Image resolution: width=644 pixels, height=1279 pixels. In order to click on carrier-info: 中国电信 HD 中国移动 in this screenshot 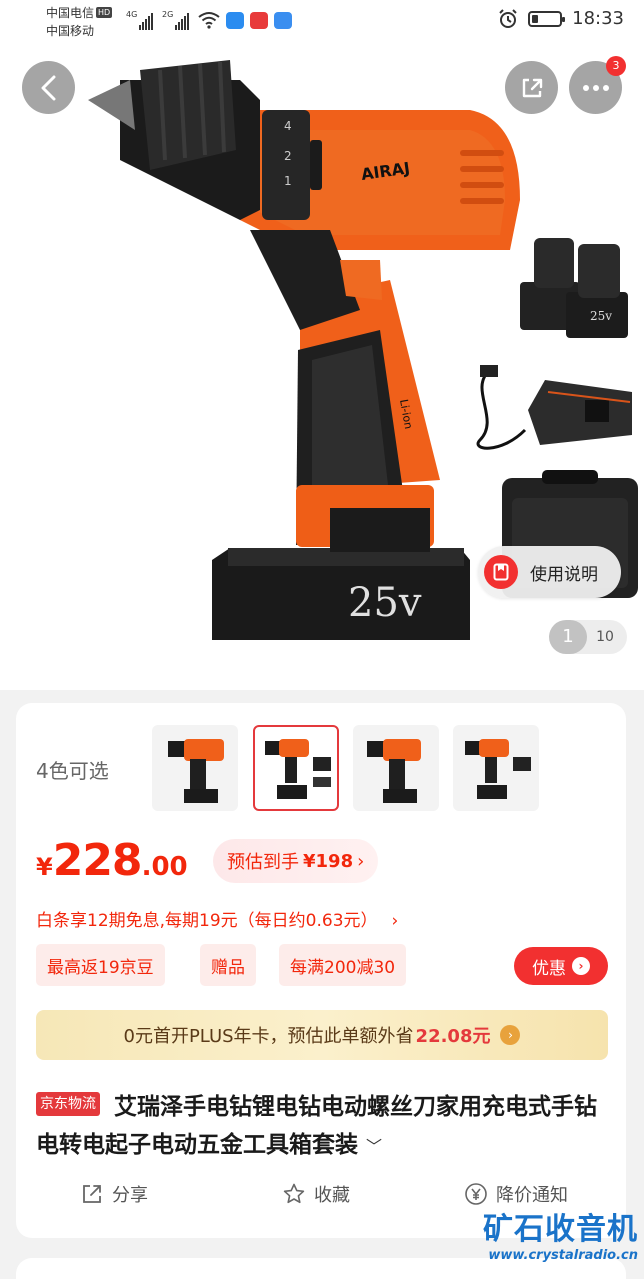, I will do `click(79, 22)`.